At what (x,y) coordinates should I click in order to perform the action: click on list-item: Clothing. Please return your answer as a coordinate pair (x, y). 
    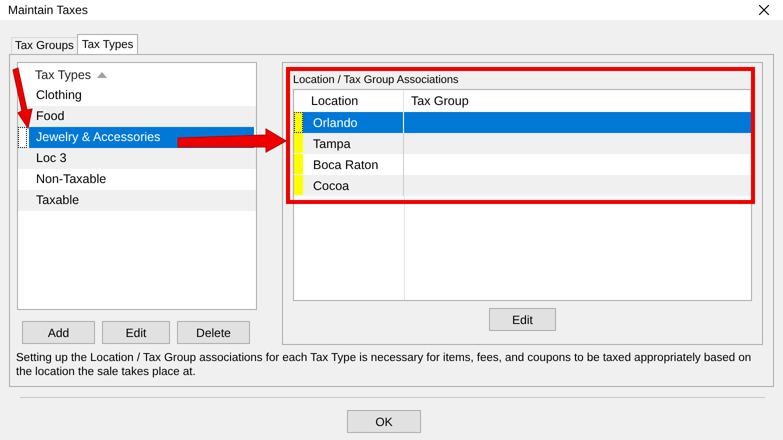
    Looking at the image, I should click on (141, 95).